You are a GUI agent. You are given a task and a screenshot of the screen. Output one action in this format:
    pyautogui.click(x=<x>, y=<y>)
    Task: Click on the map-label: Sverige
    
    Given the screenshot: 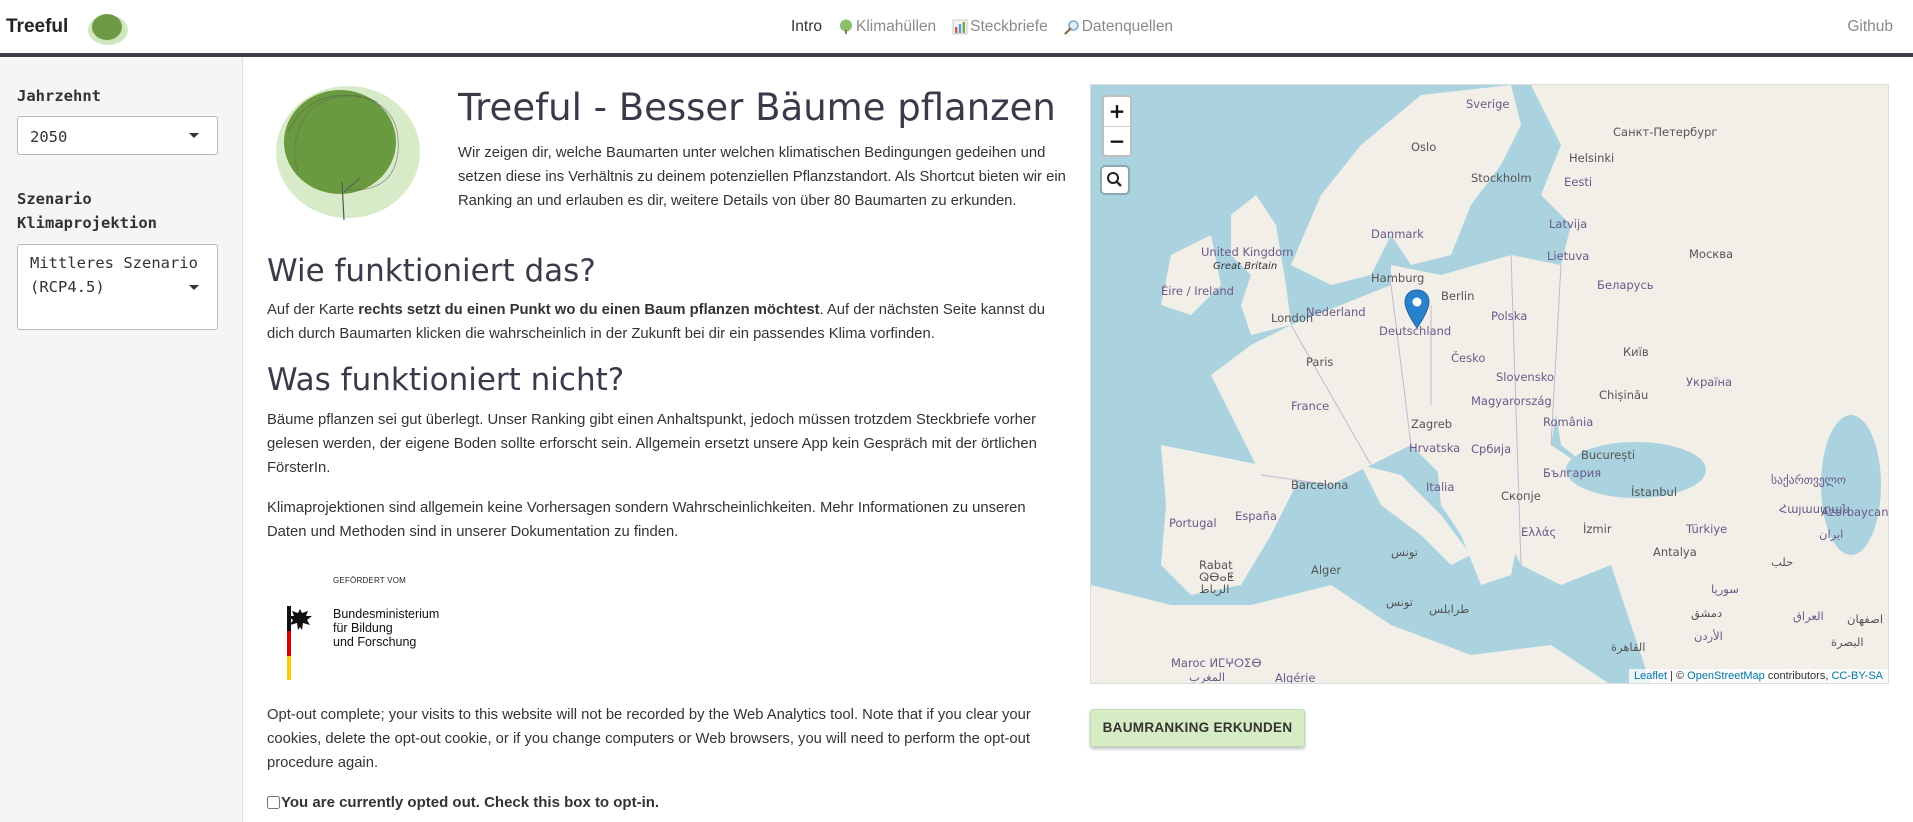 What is the action you would take?
    pyautogui.click(x=1488, y=104)
    